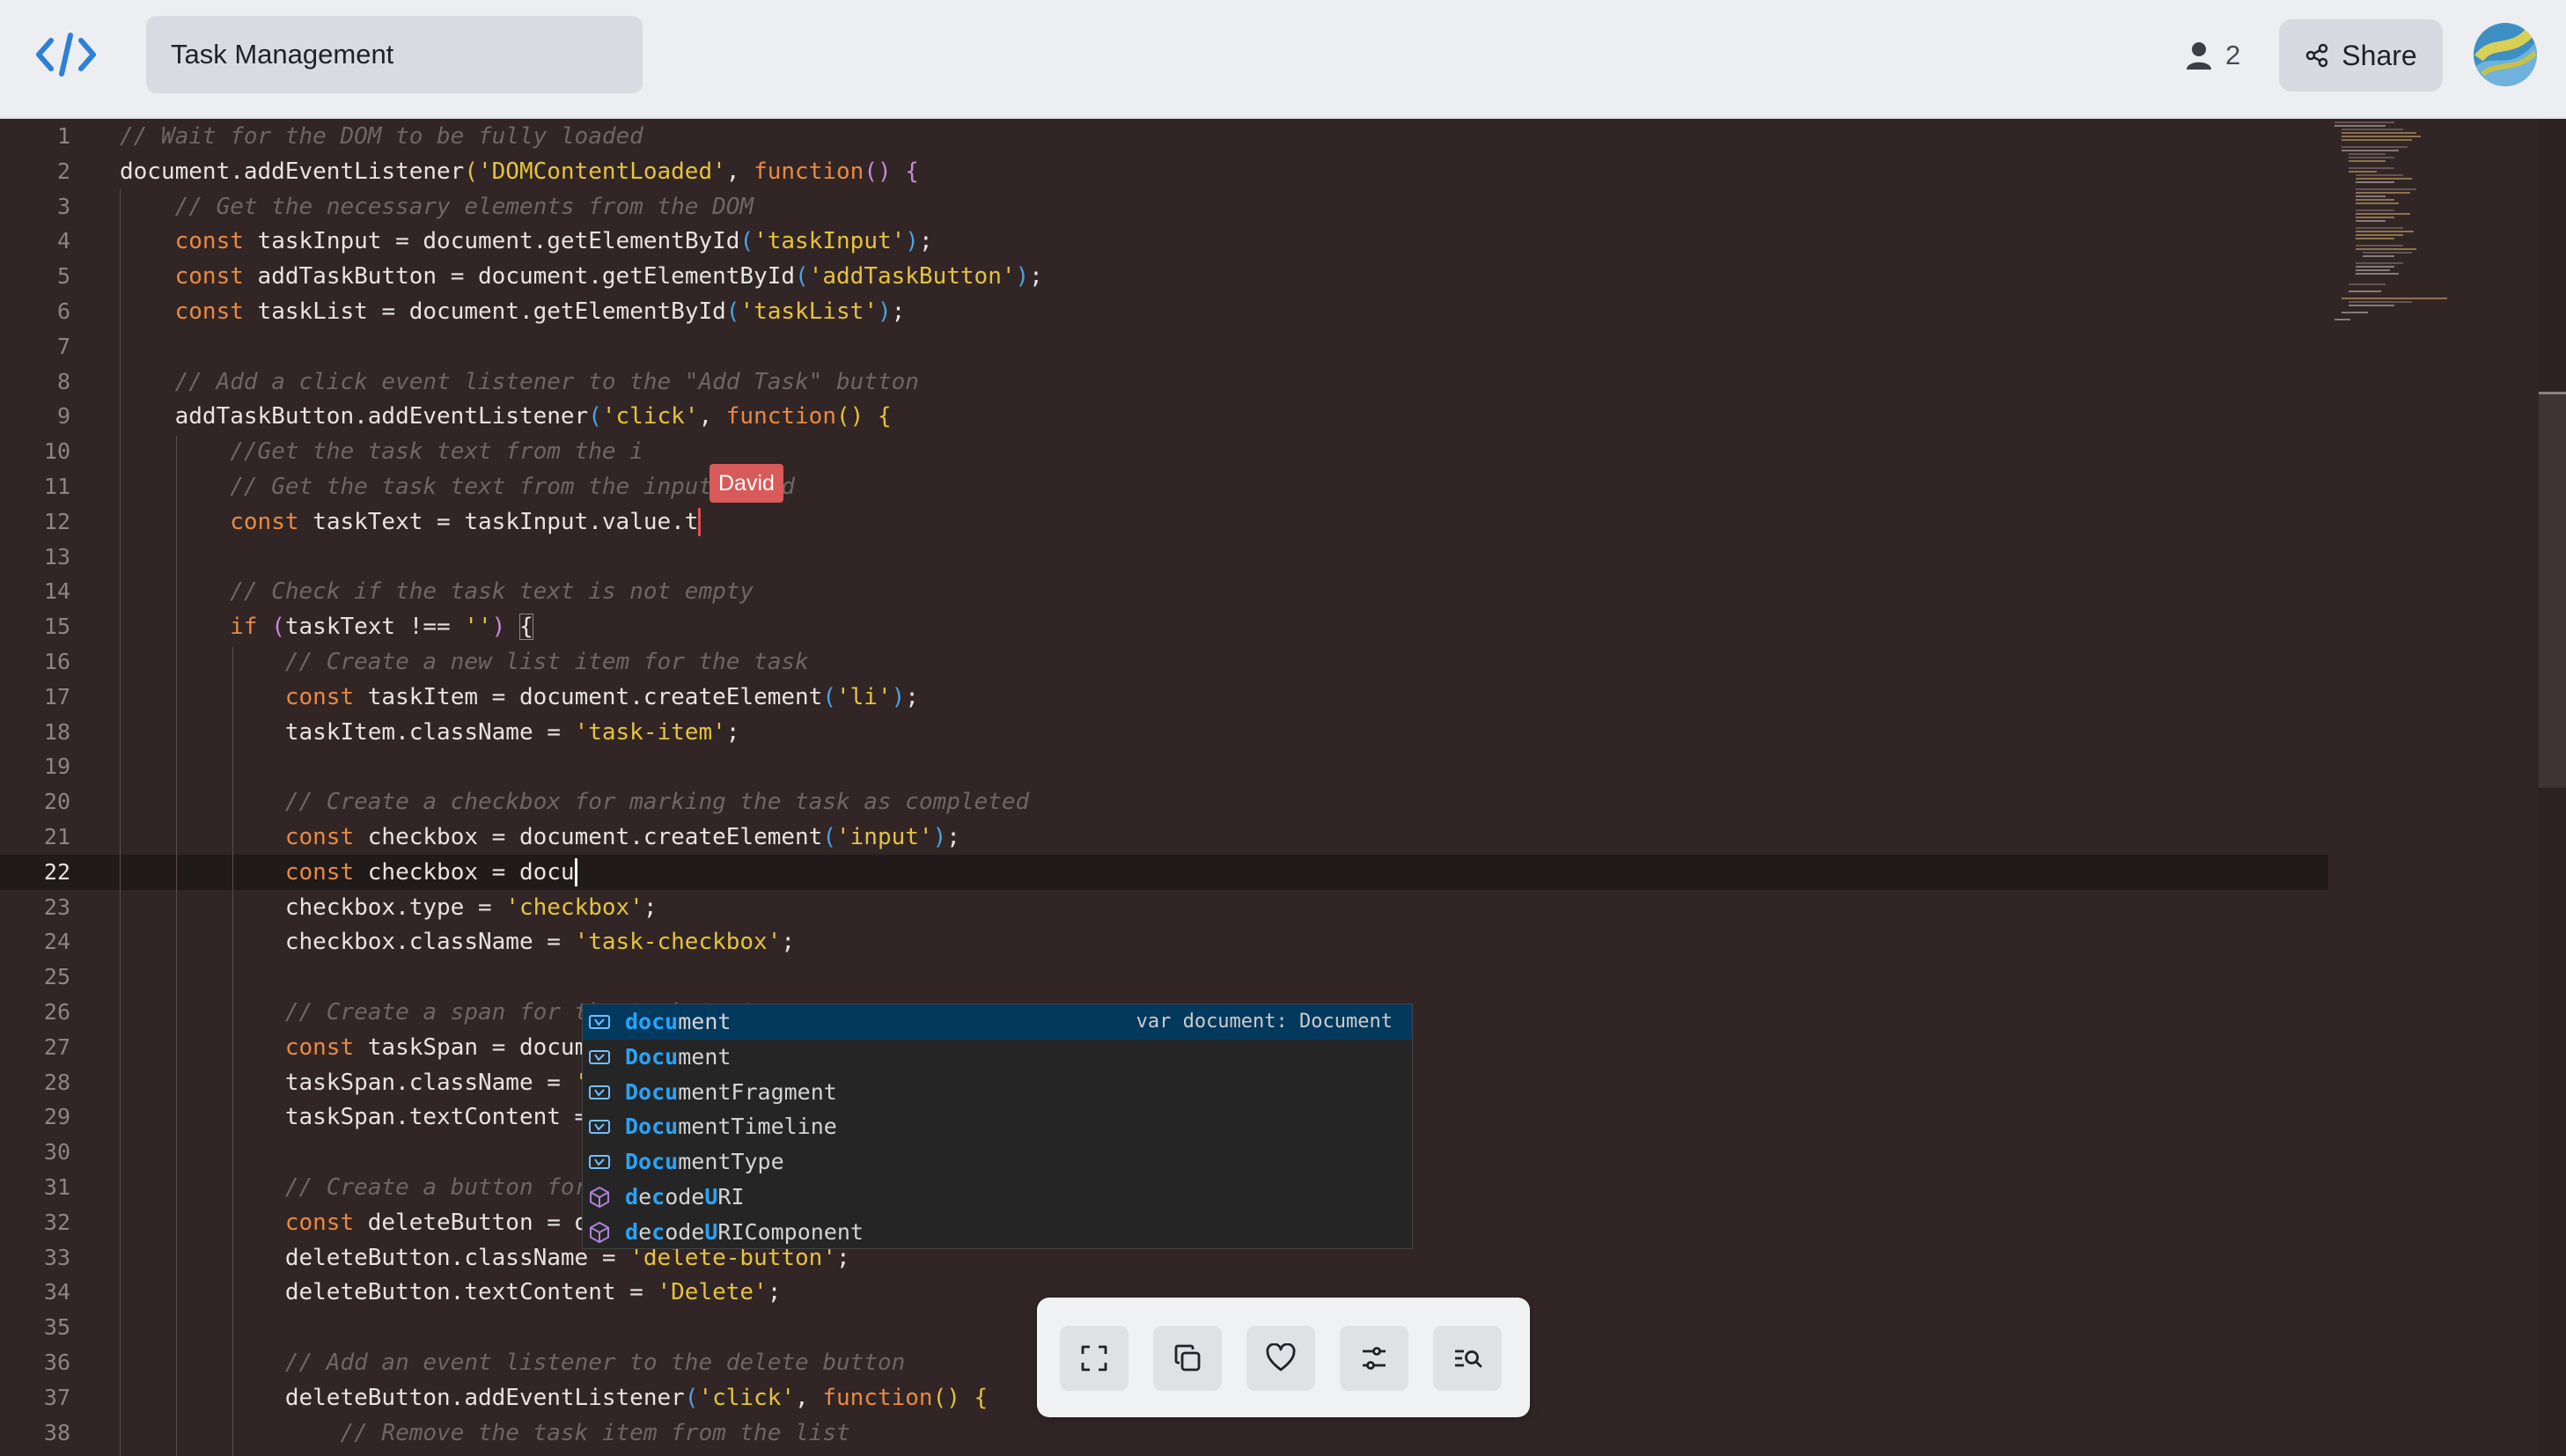 The width and height of the screenshot is (2566, 1456). I want to click on line-number: 3, so click(63, 206).